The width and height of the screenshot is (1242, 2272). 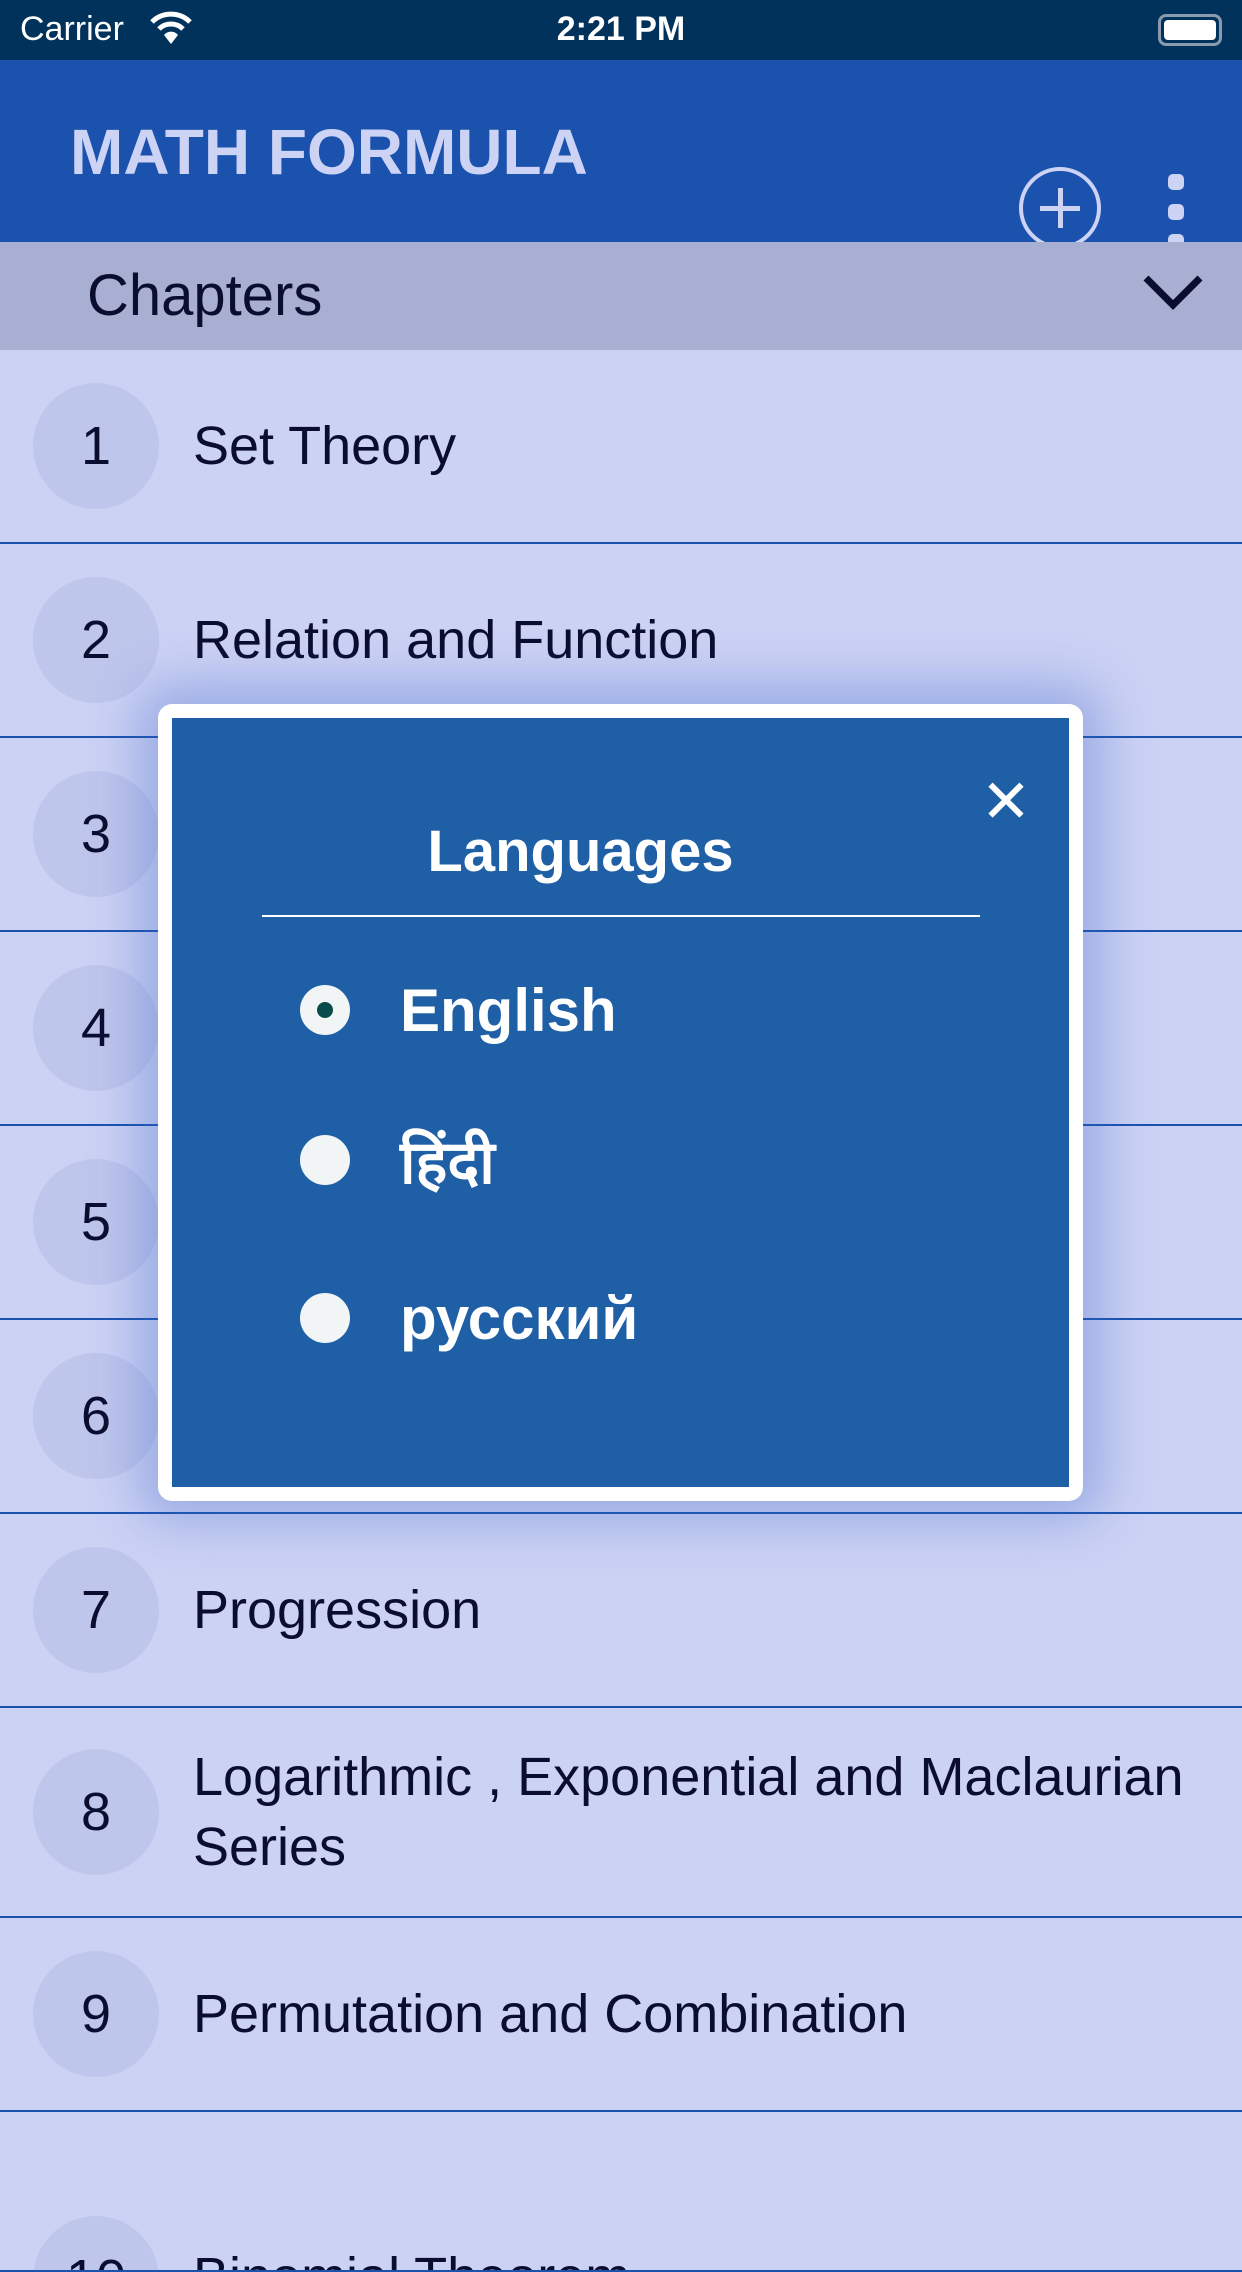 I want to click on chapter-row: 7 Progression, so click(x=621, y=1611).